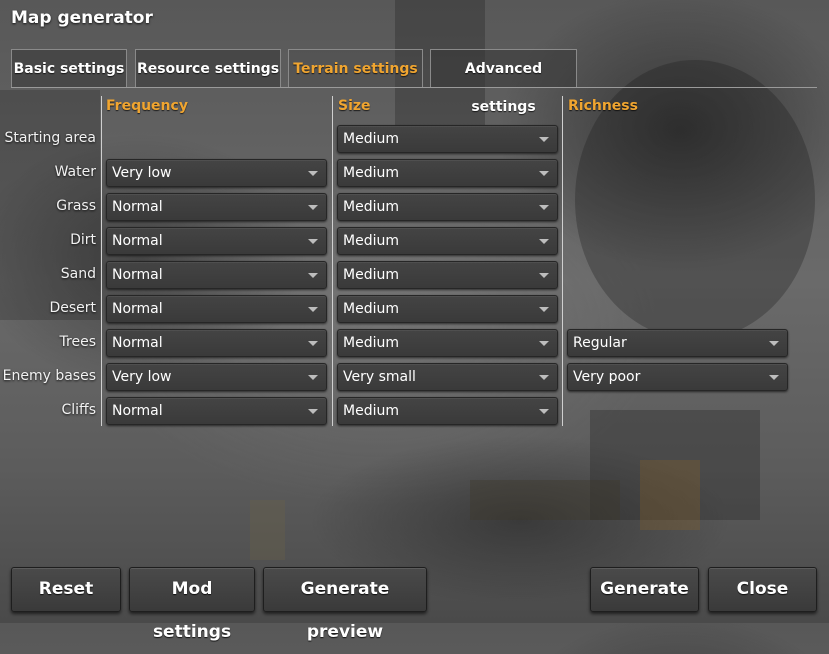  Describe the element at coordinates (216, 309) in the screenshot. I see `desert-frequency-dropdown: Normal` at that location.